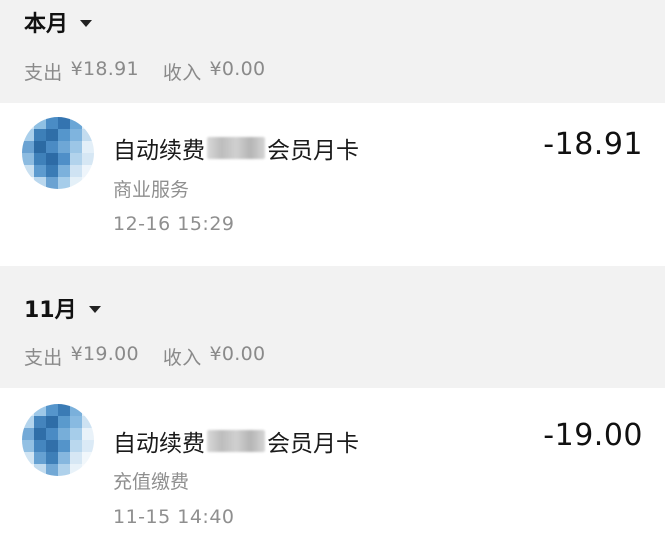 The height and width of the screenshot is (538, 665). What do you see at coordinates (46, 24) in the screenshot?
I see `month-title: 本月` at bounding box center [46, 24].